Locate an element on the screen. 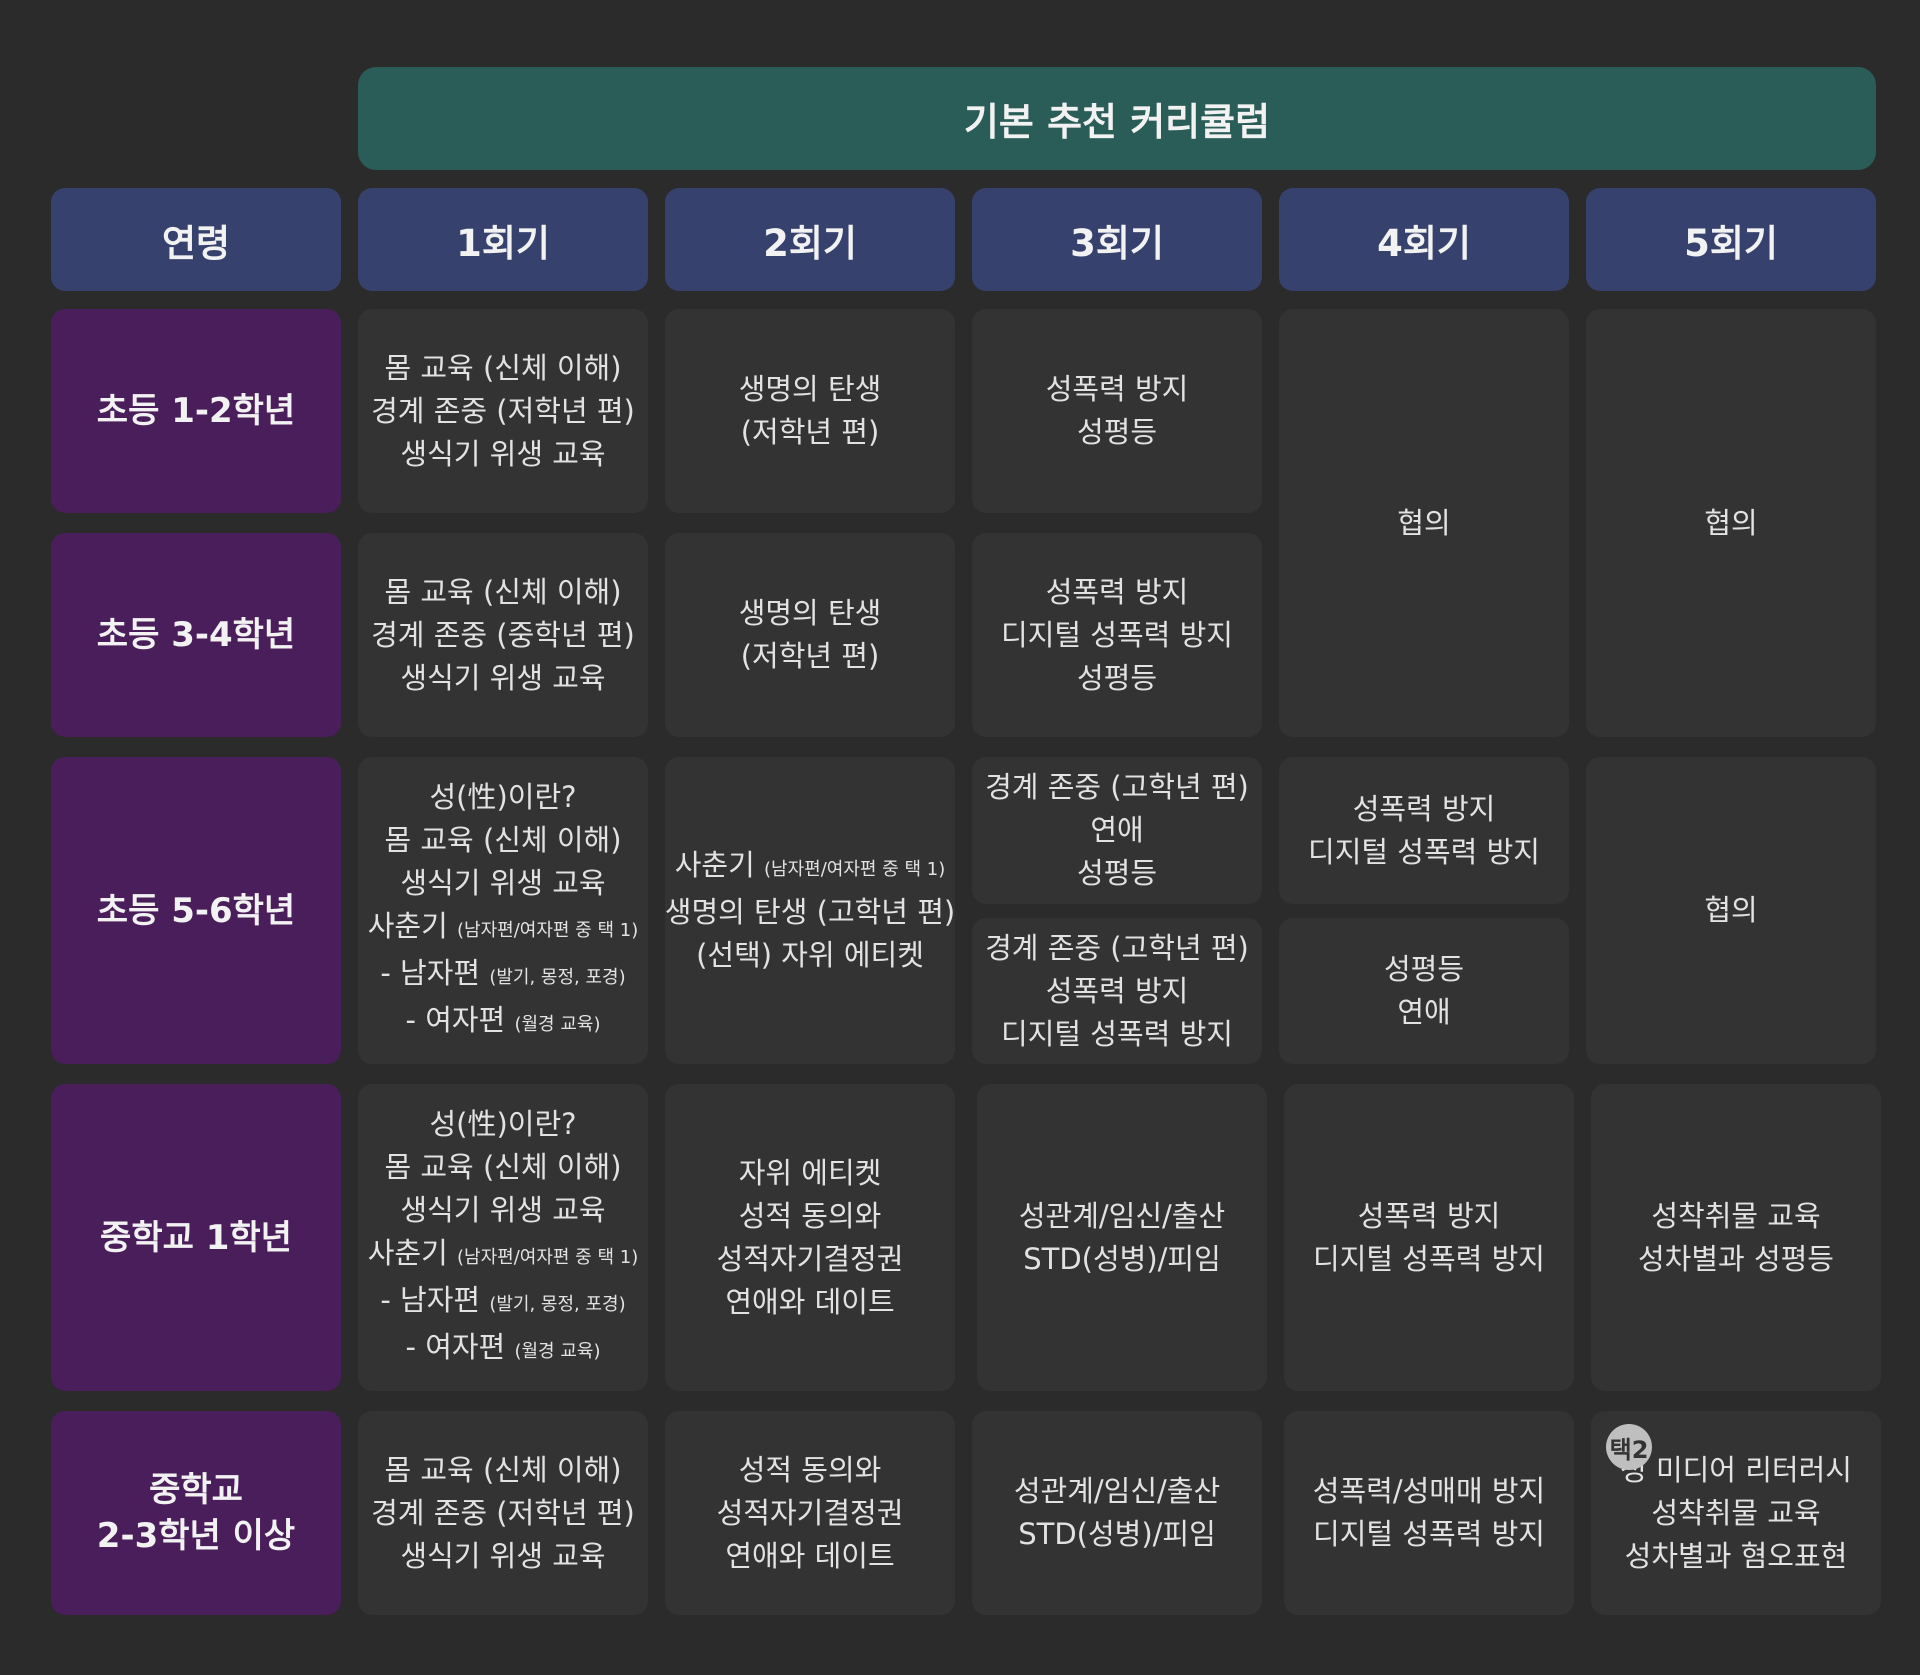  cell-line: 성차별과 성평등 is located at coordinates (1736, 1258).